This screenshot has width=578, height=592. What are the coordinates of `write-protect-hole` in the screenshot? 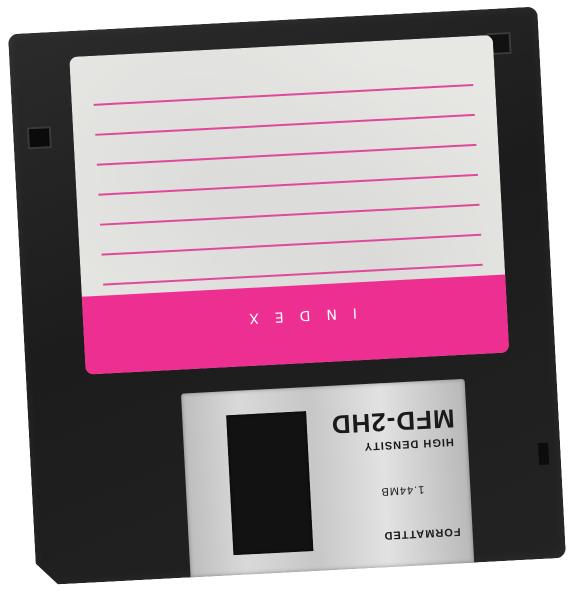 It's located at (39, 138).